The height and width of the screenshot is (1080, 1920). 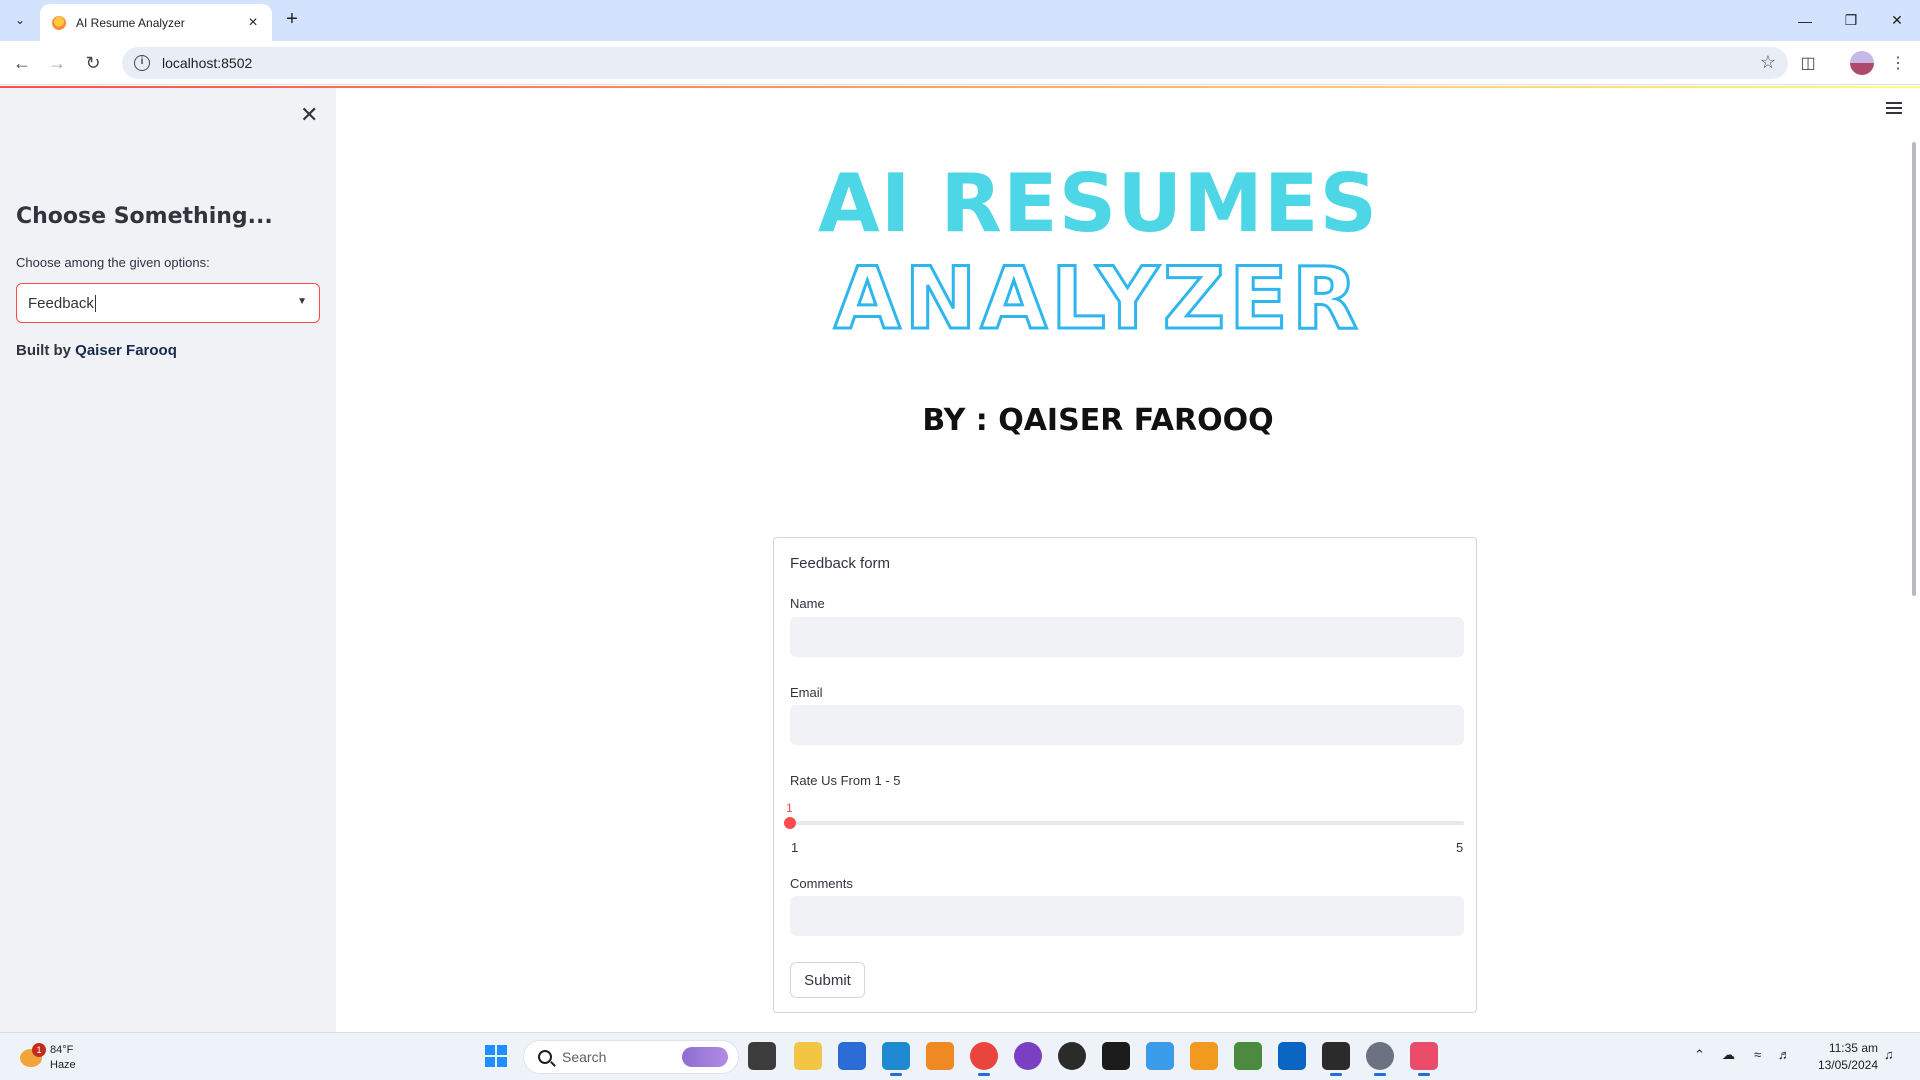 What do you see at coordinates (1098, 203) in the screenshot?
I see `title-line-1: AI RESUMES` at bounding box center [1098, 203].